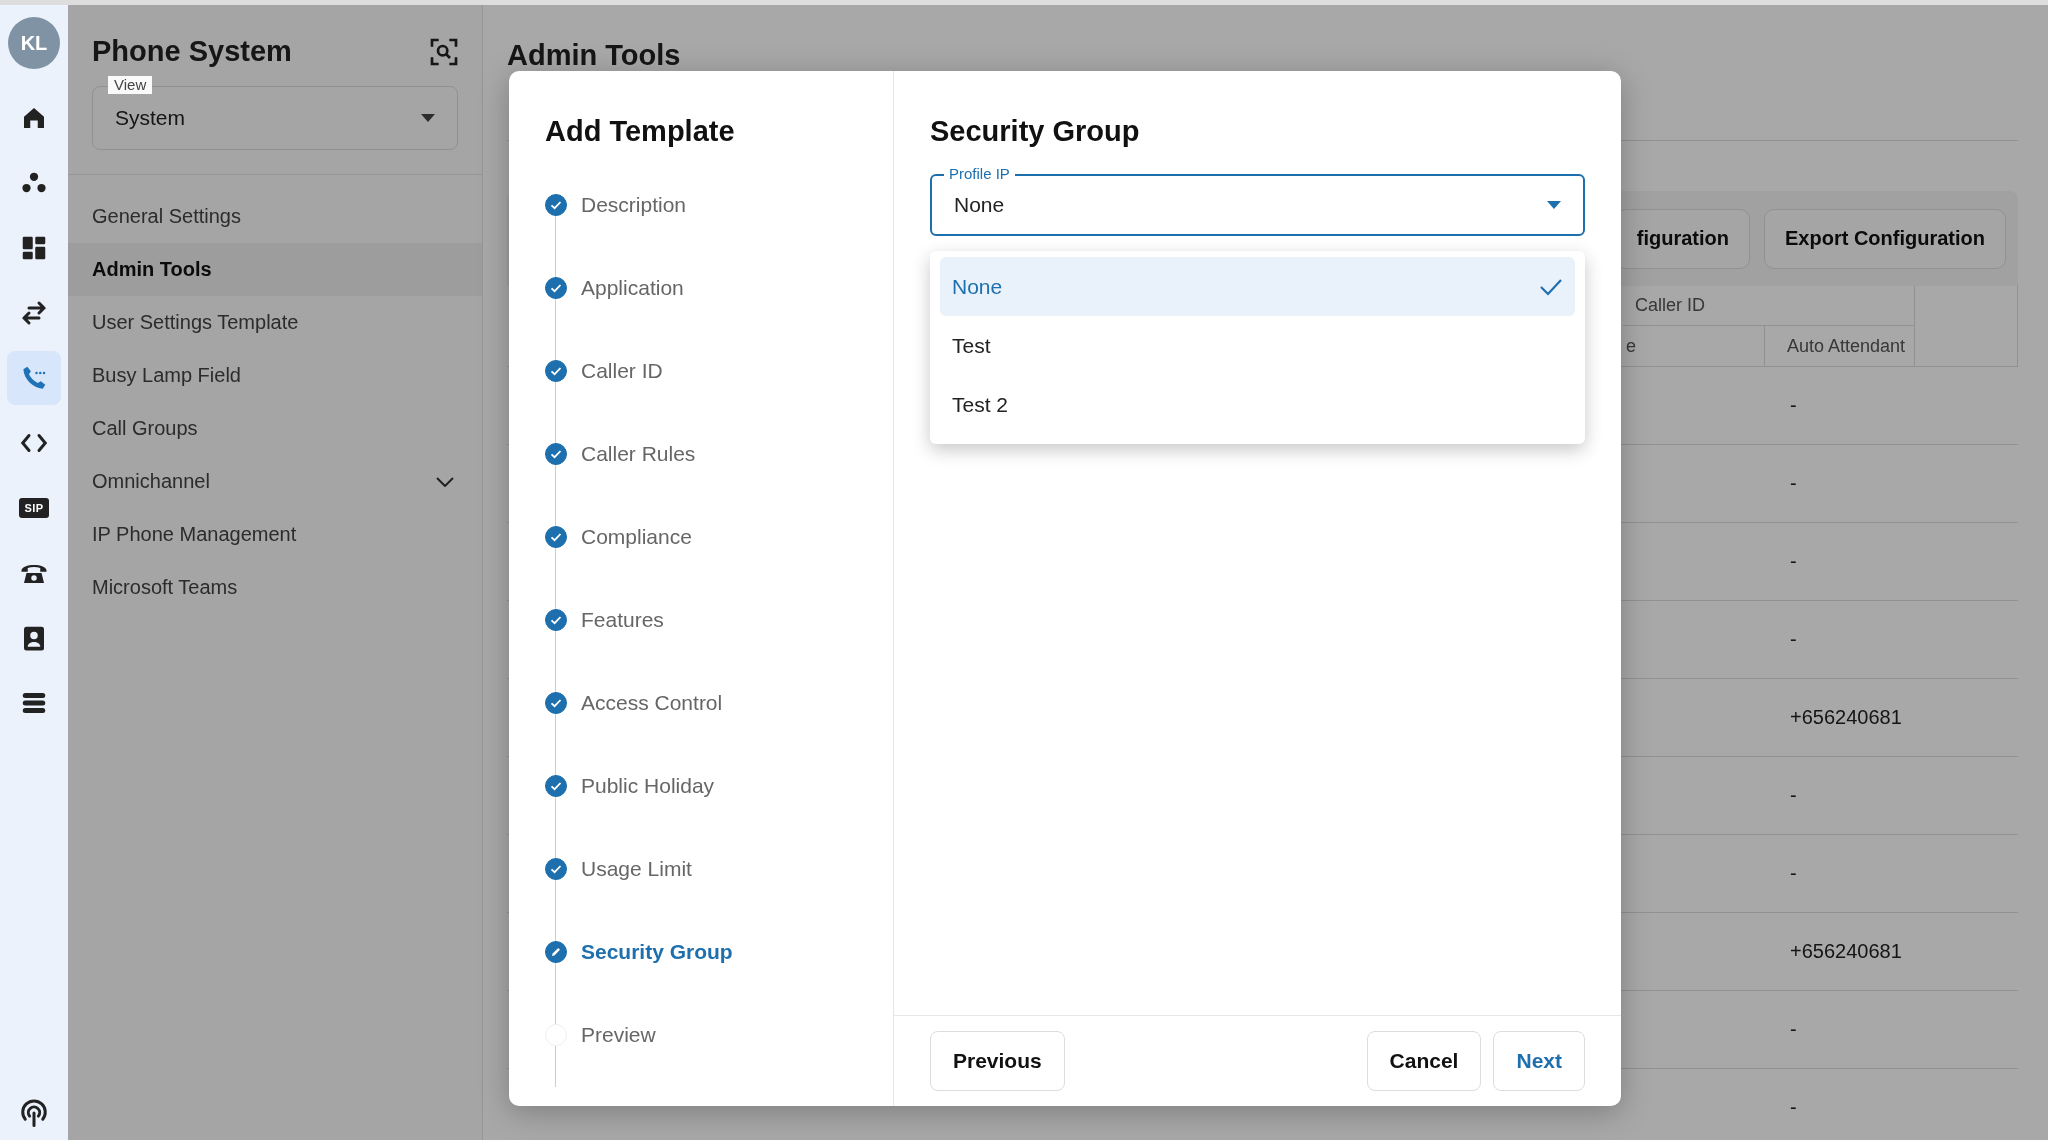  I want to click on step-item: Caller ID, so click(622, 371).